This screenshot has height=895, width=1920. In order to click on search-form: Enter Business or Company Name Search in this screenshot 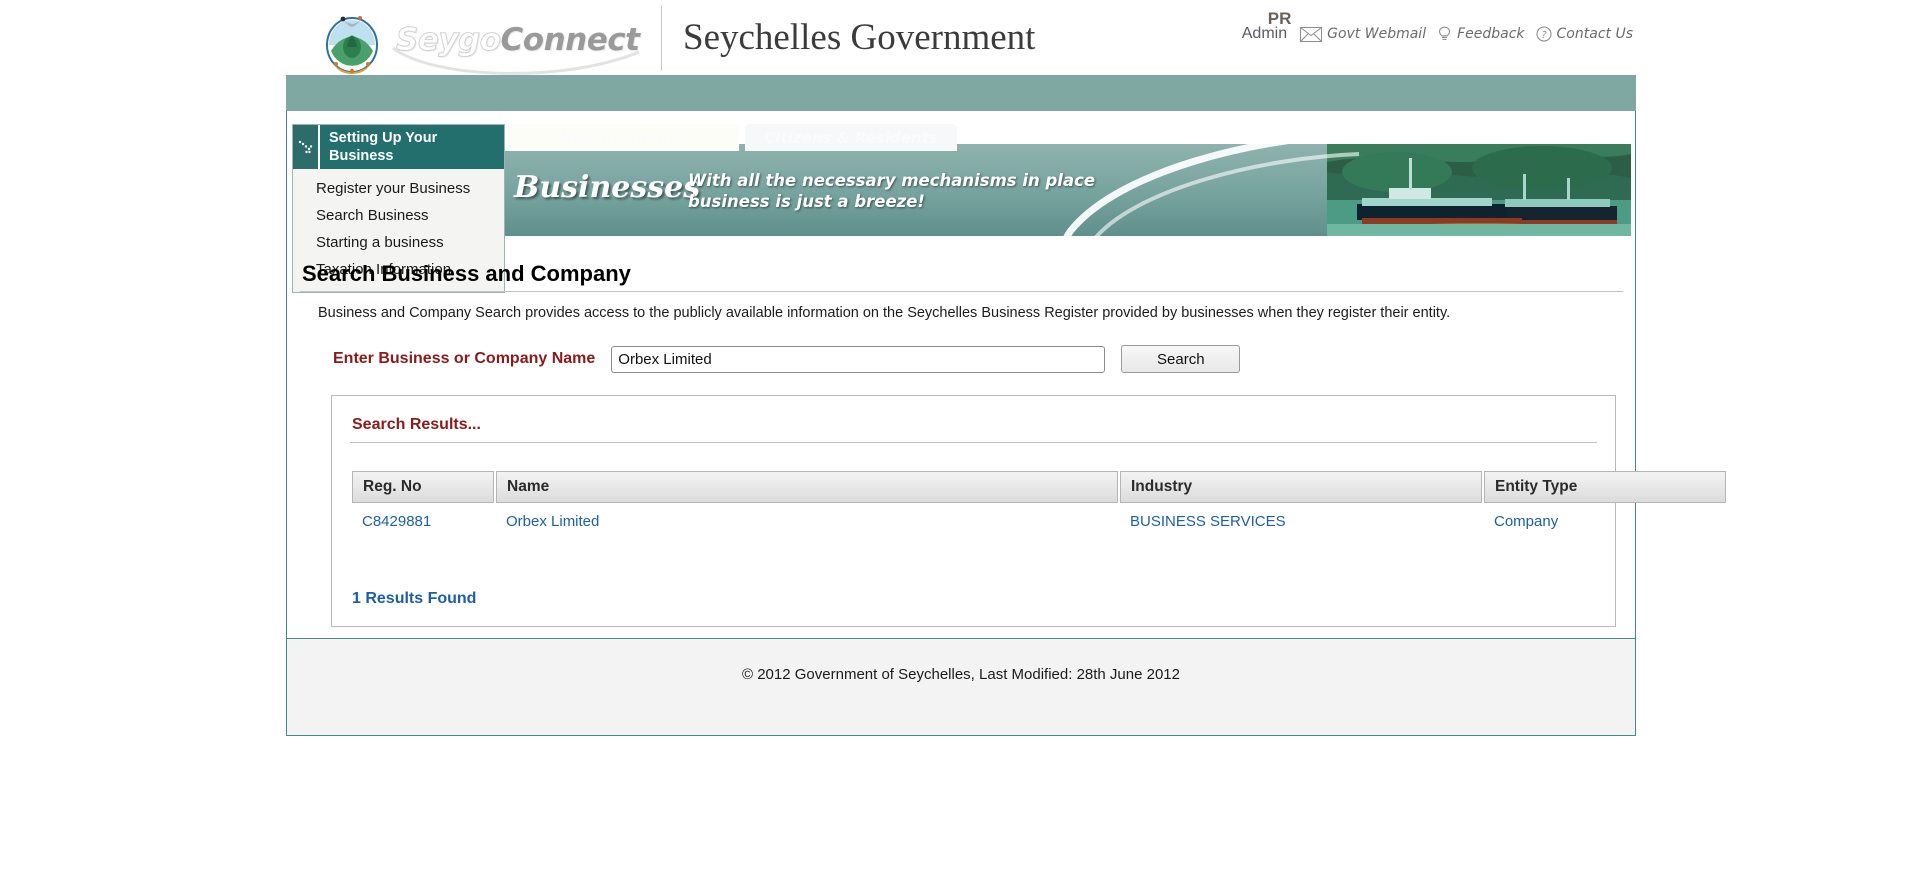, I will do `click(961, 348)`.